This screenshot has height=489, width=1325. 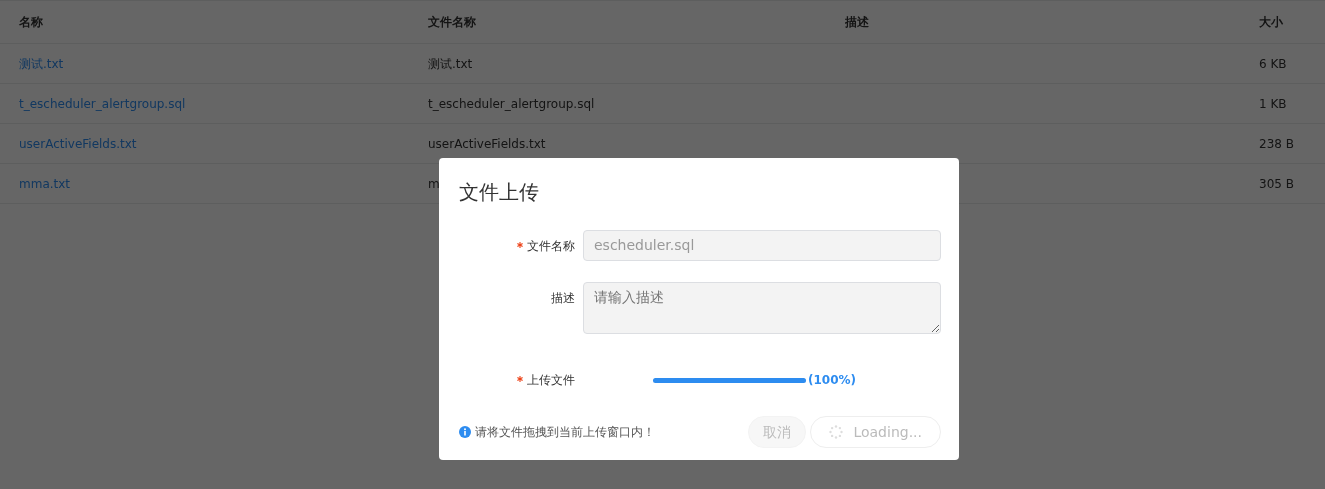 I want to click on column-header: 描述, so click(x=857, y=22).